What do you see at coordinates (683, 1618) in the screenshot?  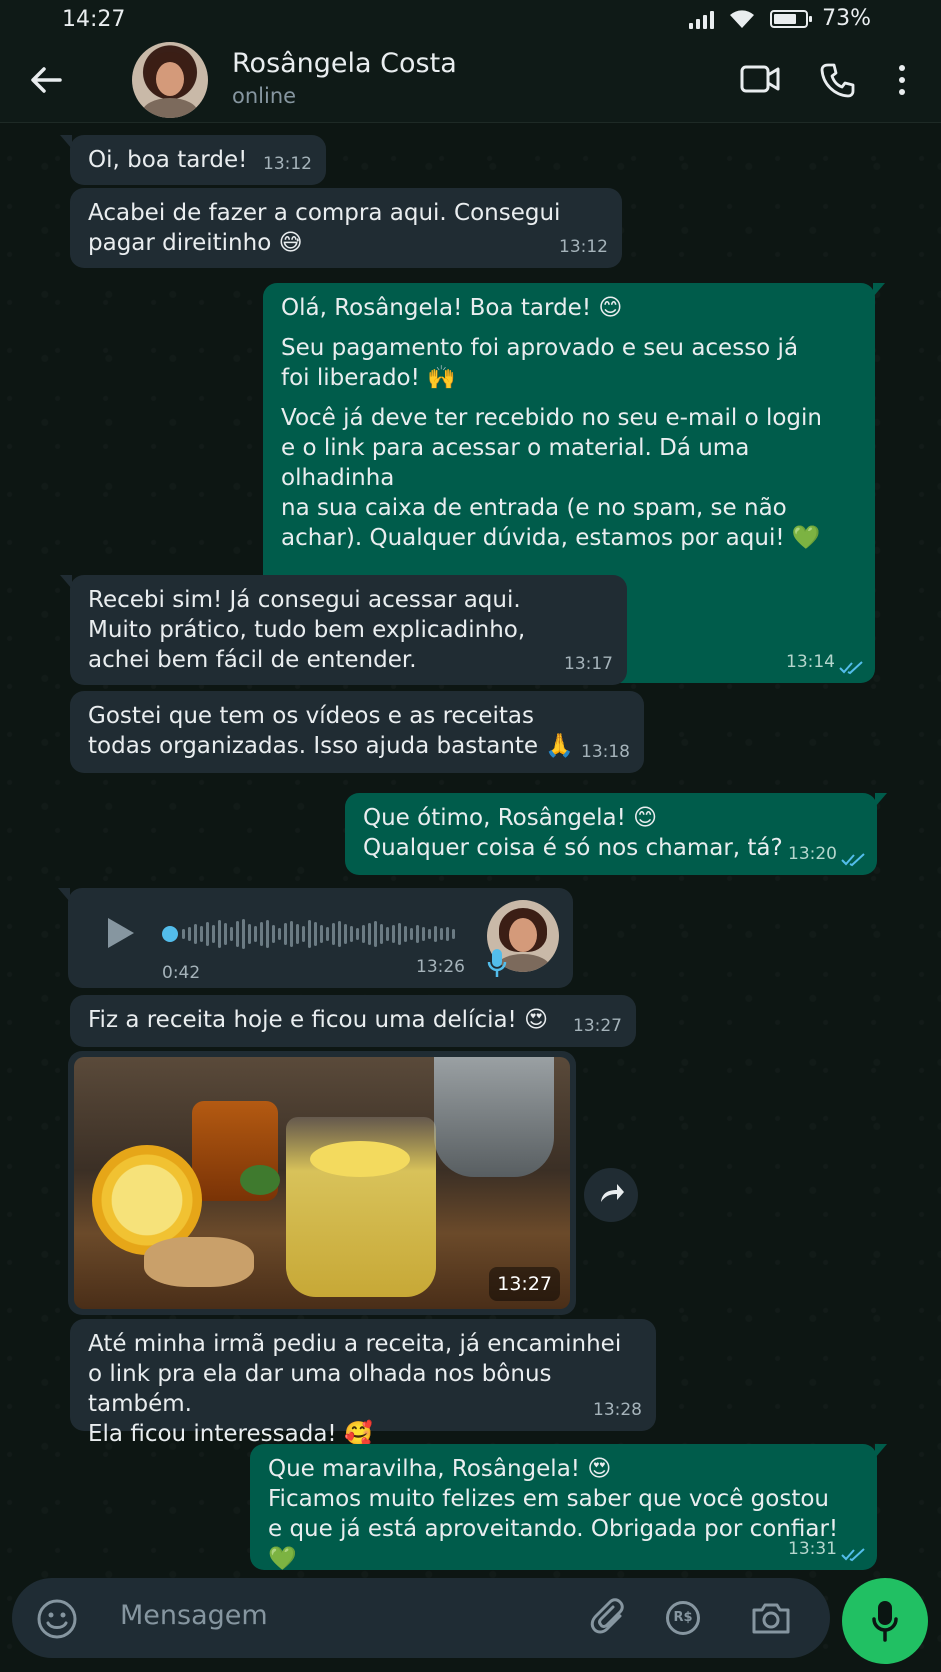 I see `payment-icon: R$` at bounding box center [683, 1618].